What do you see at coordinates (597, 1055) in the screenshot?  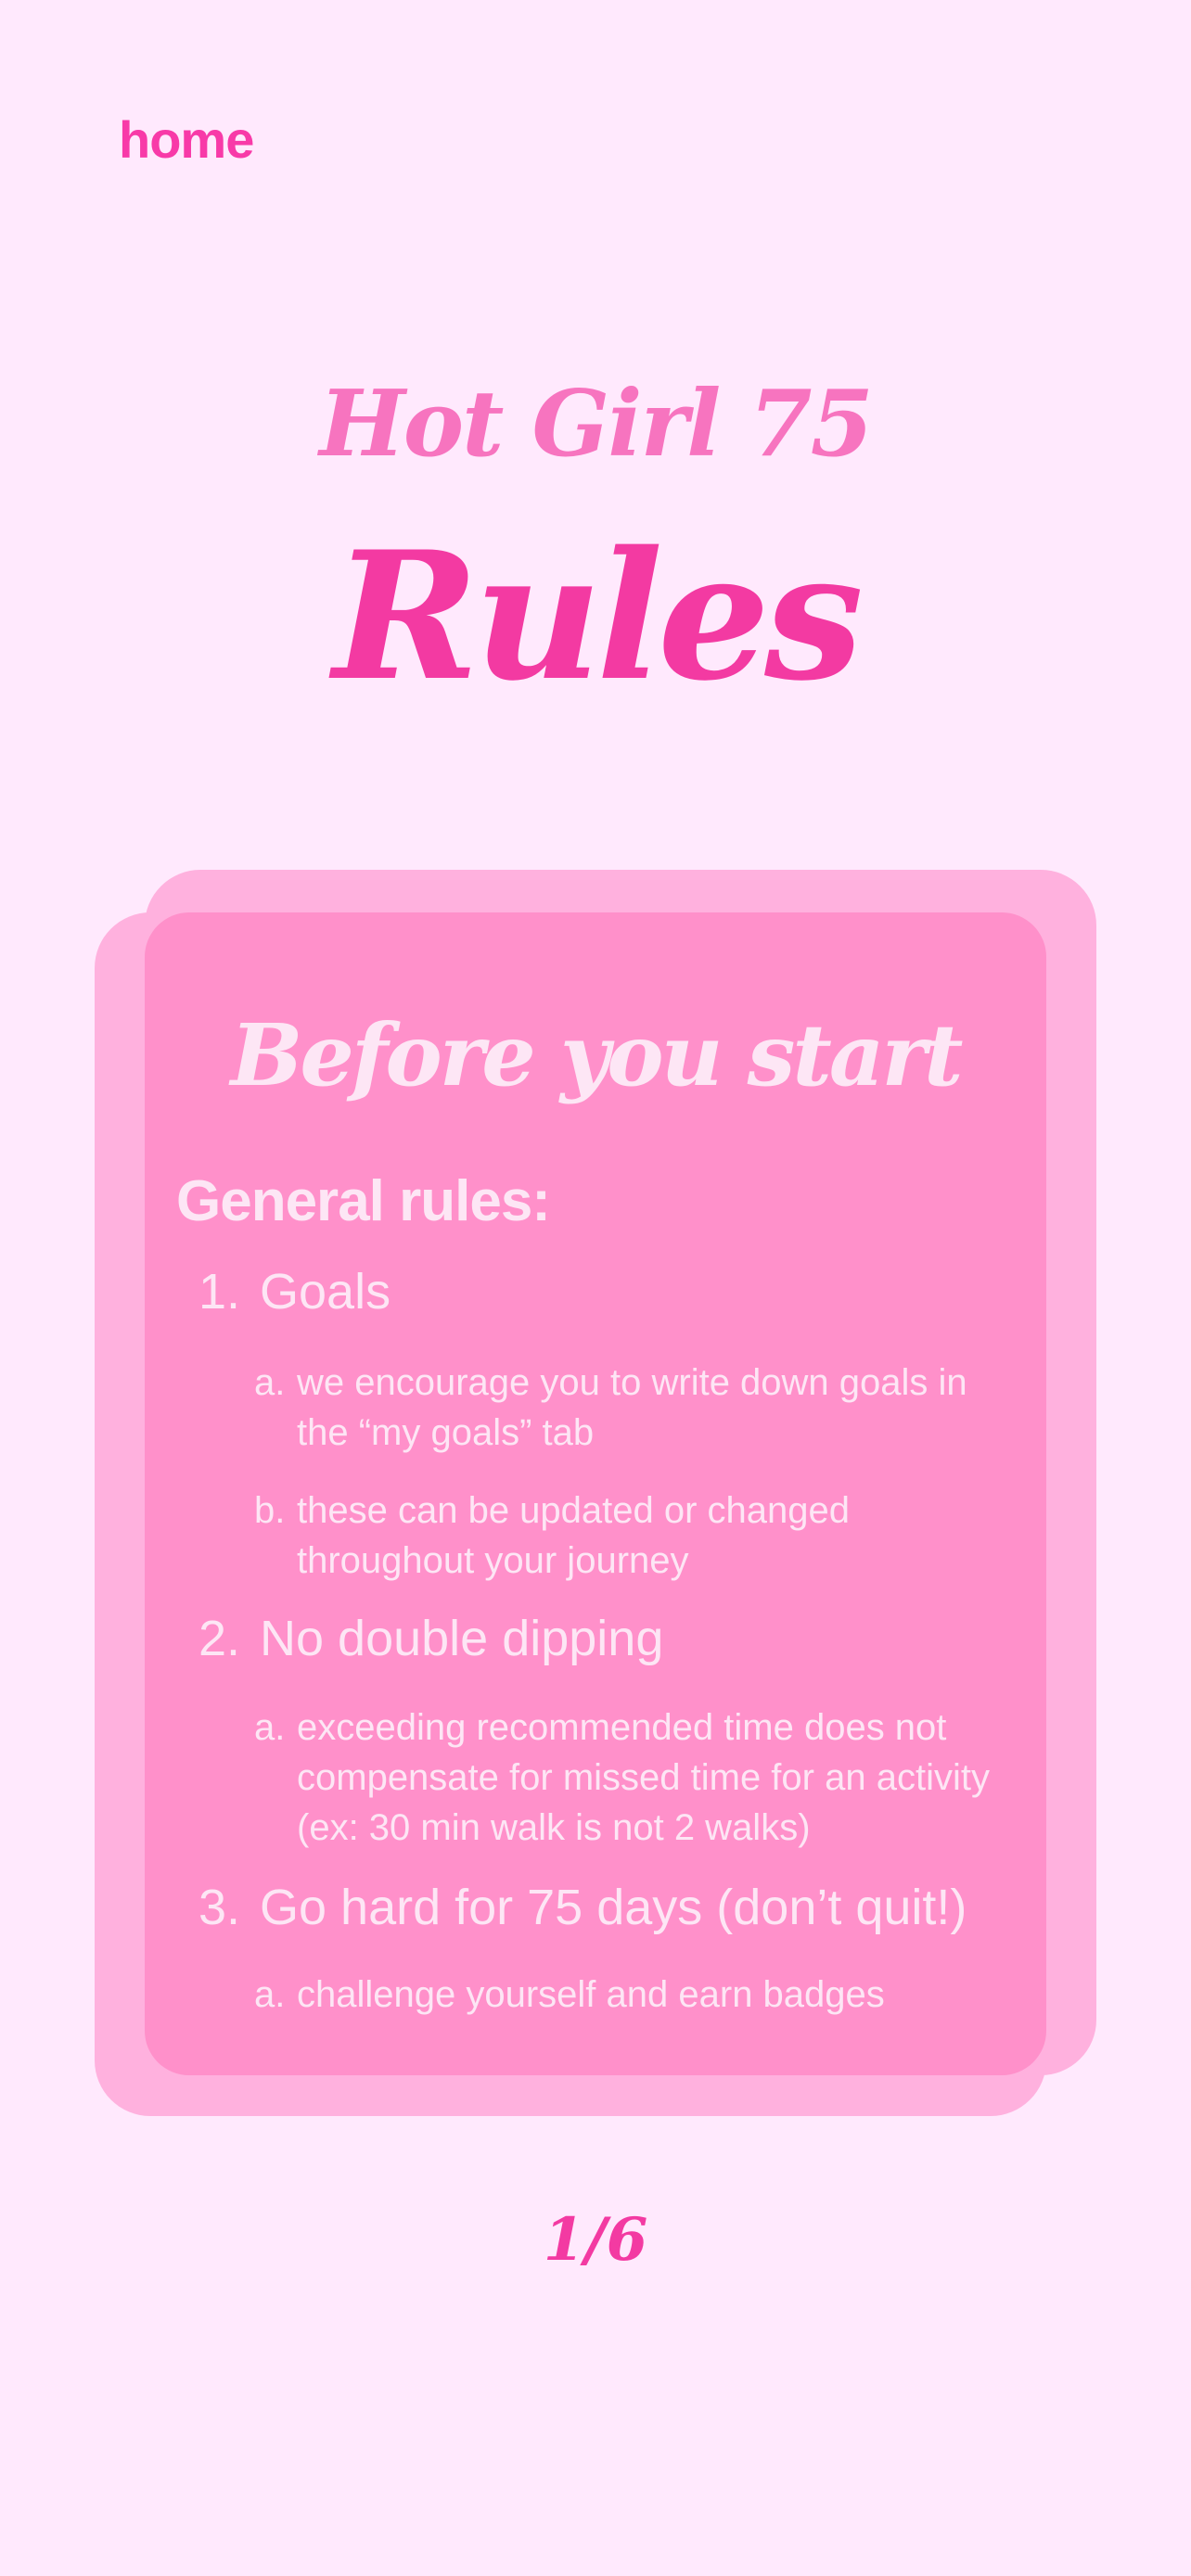 I see `card-heading: Before you start` at bounding box center [597, 1055].